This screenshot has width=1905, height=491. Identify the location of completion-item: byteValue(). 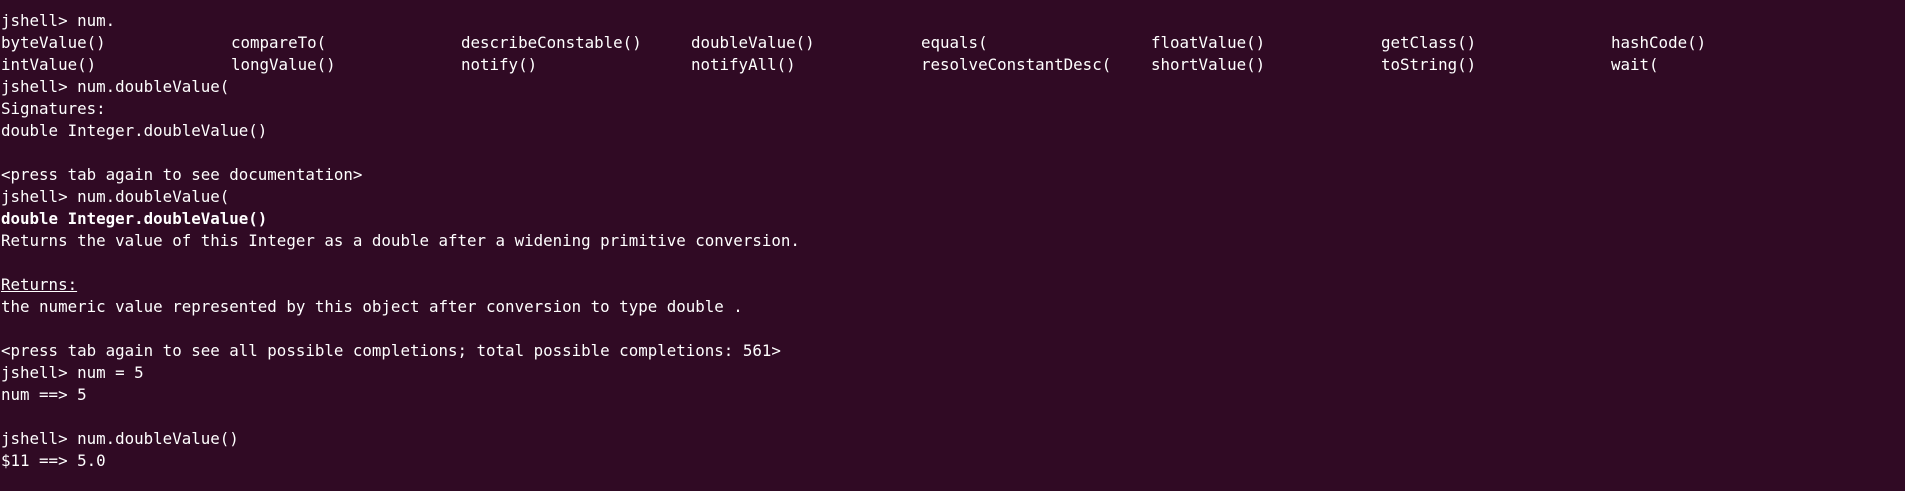
(53, 42).